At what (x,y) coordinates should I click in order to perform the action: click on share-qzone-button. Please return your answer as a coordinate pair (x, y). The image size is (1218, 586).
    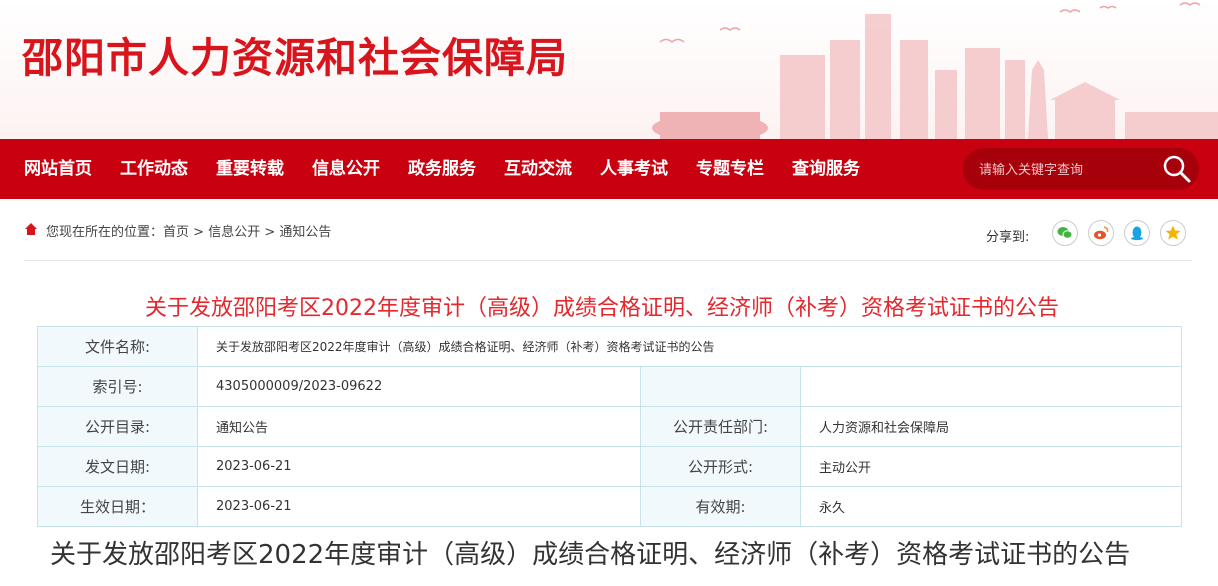
    Looking at the image, I should click on (1173, 233).